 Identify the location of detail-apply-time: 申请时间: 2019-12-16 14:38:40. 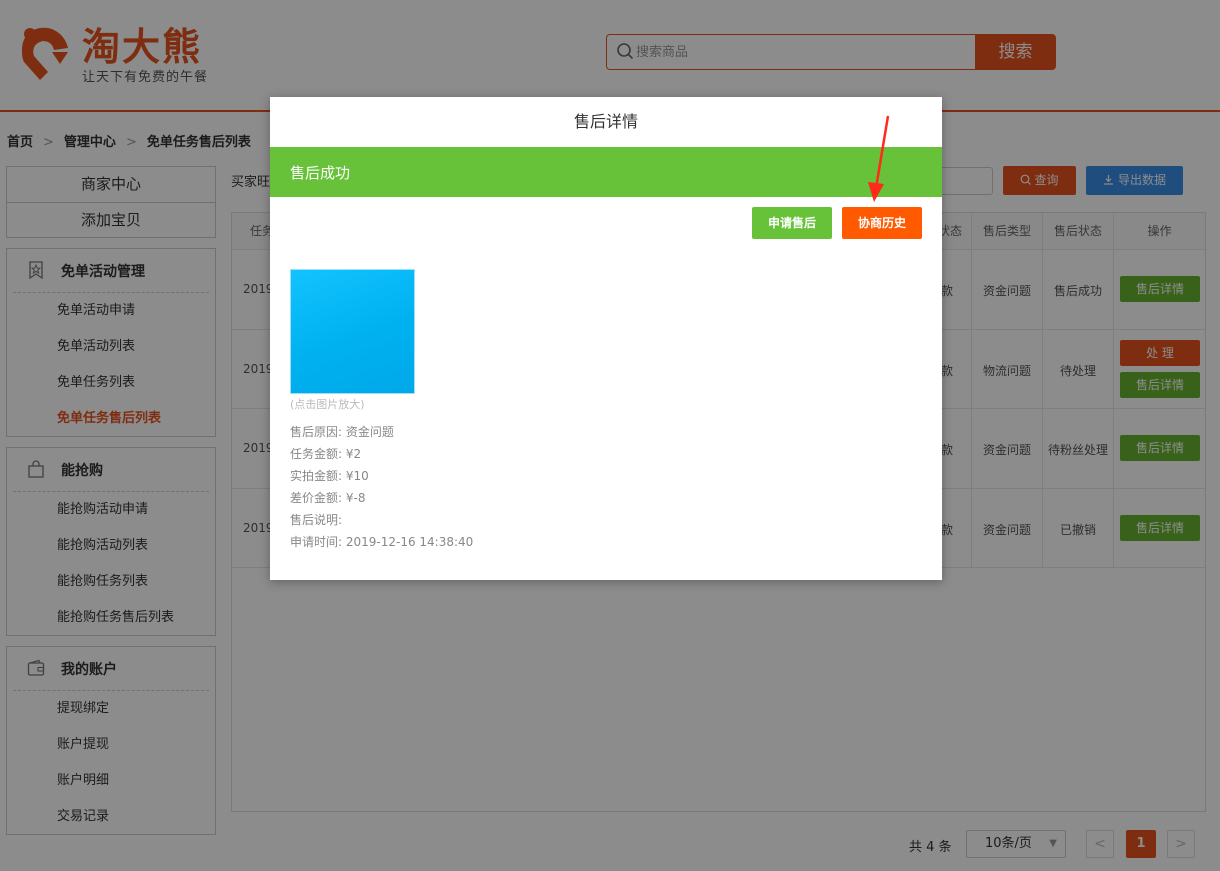
(382, 542).